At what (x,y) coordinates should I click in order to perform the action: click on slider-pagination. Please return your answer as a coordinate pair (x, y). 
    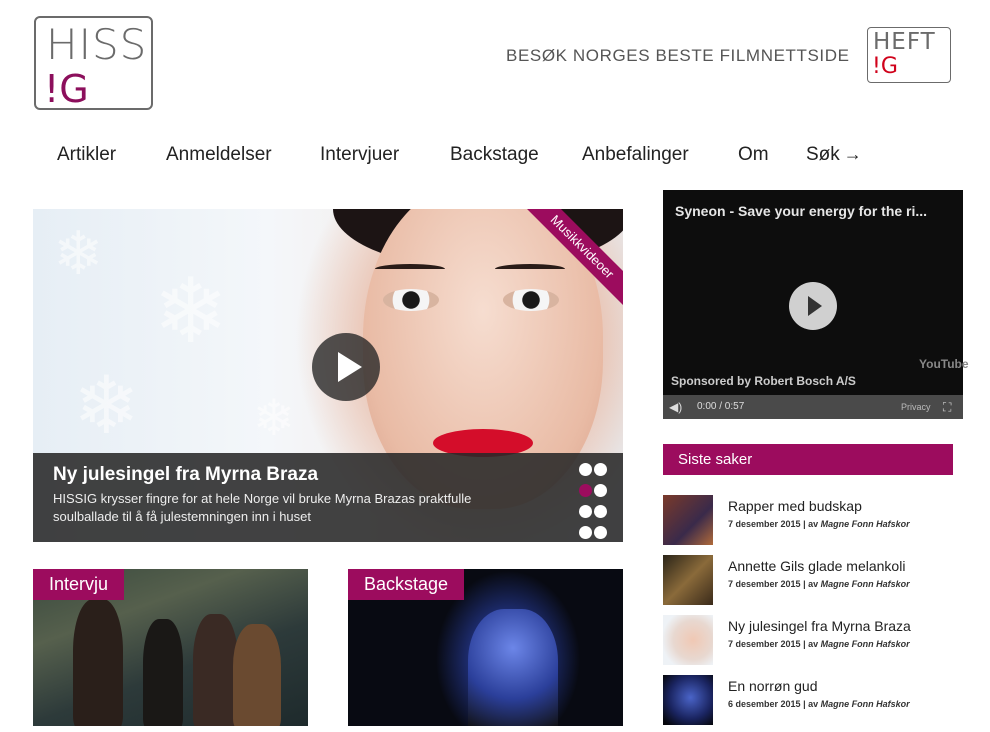
    Looking at the image, I should click on (596, 502).